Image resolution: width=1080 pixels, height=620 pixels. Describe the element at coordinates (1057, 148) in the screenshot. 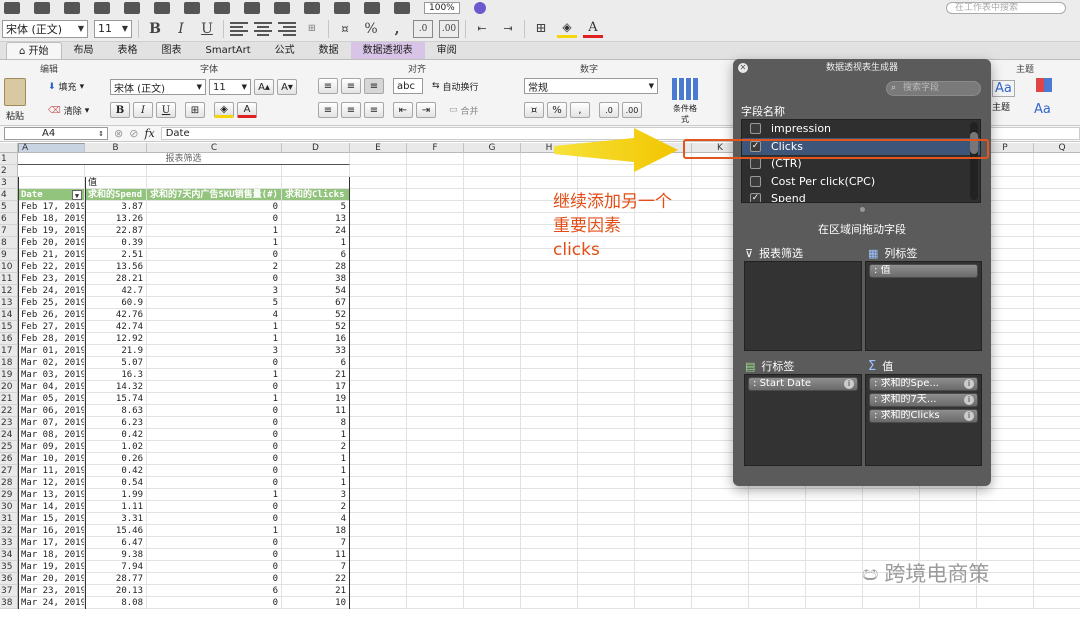

I see `column-header: Q` at that location.